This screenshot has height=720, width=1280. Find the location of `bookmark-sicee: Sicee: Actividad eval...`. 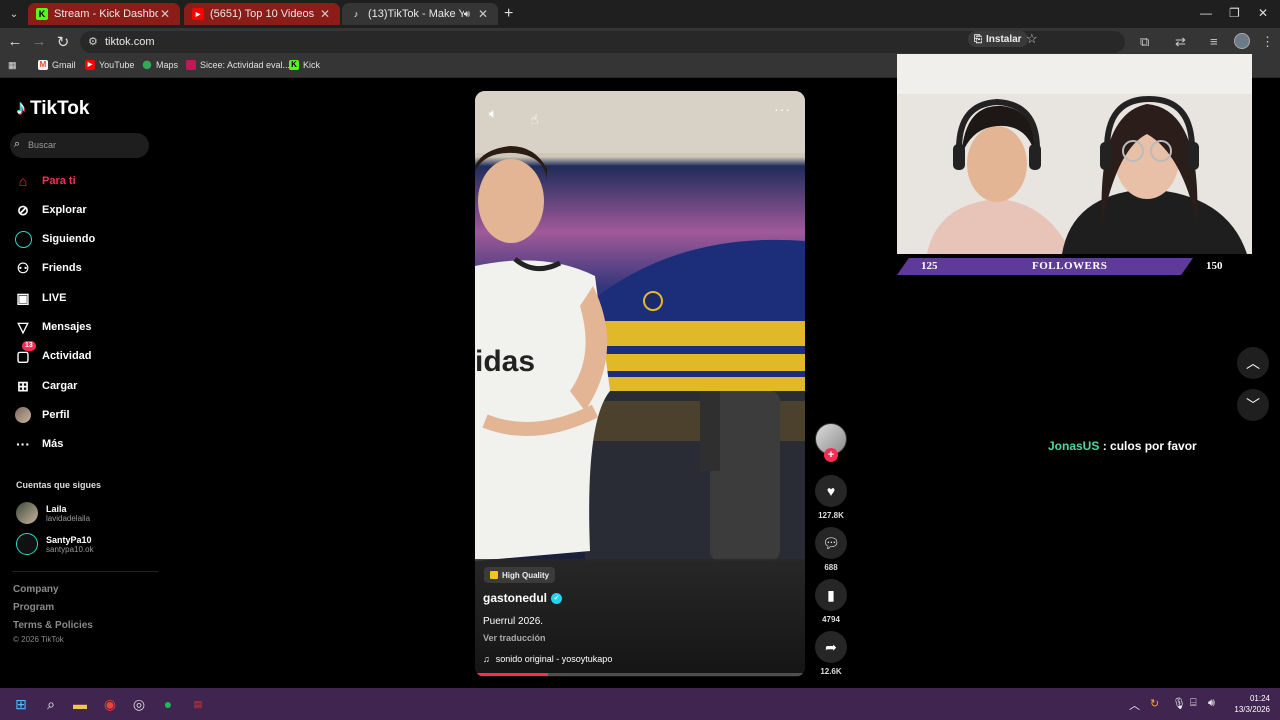

bookmark-sicee: Sicee: Actividad eval... is located at coordinates (238, 65).